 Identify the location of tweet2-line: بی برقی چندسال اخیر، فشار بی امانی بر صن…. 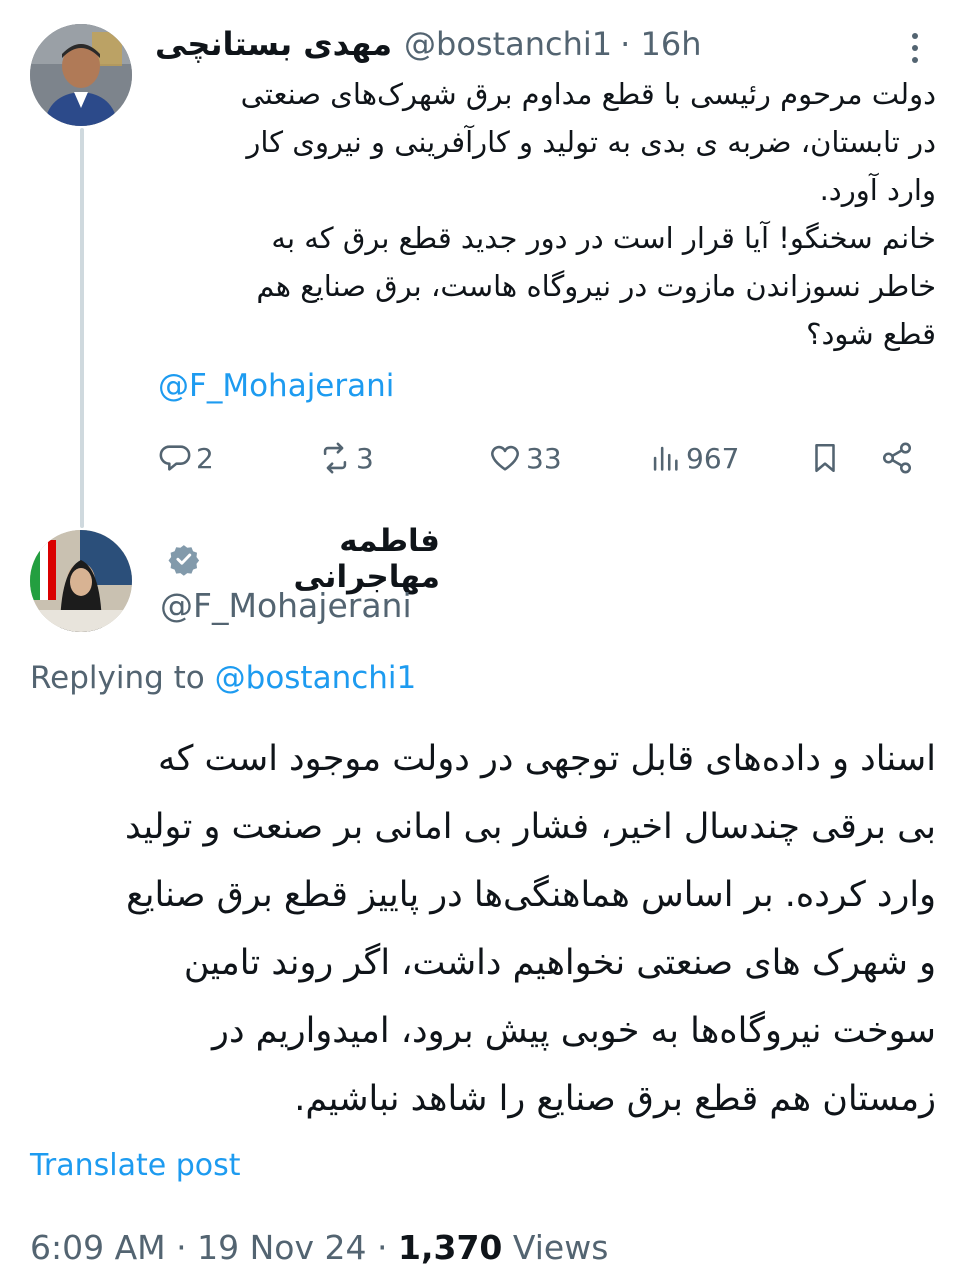
(530, 827).